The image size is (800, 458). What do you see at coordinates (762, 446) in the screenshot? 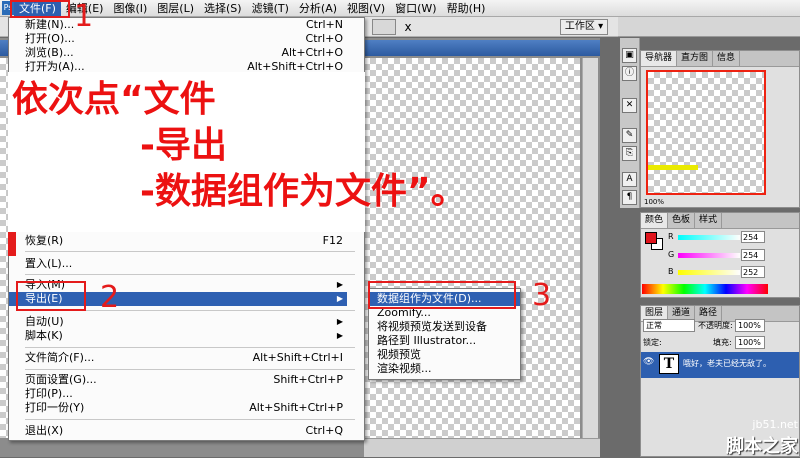
I see `watermark-name: 脚本之家` at bounding box center [762, 446].